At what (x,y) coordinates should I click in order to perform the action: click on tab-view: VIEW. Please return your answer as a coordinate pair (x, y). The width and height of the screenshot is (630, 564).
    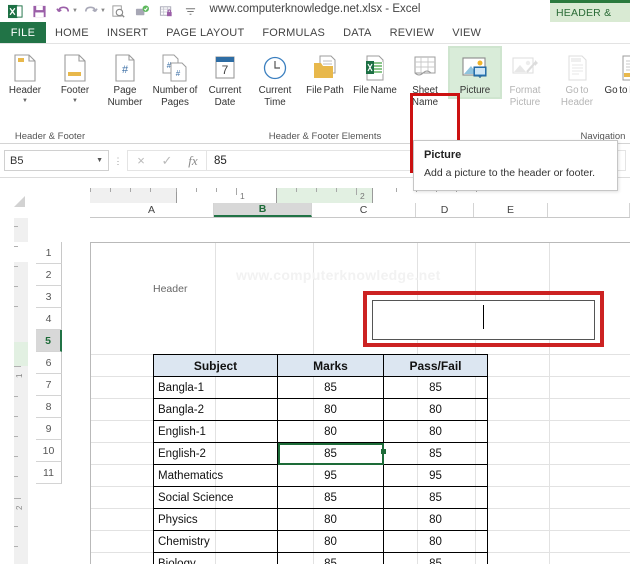
    Looking at the image, I should click on (466, 32).